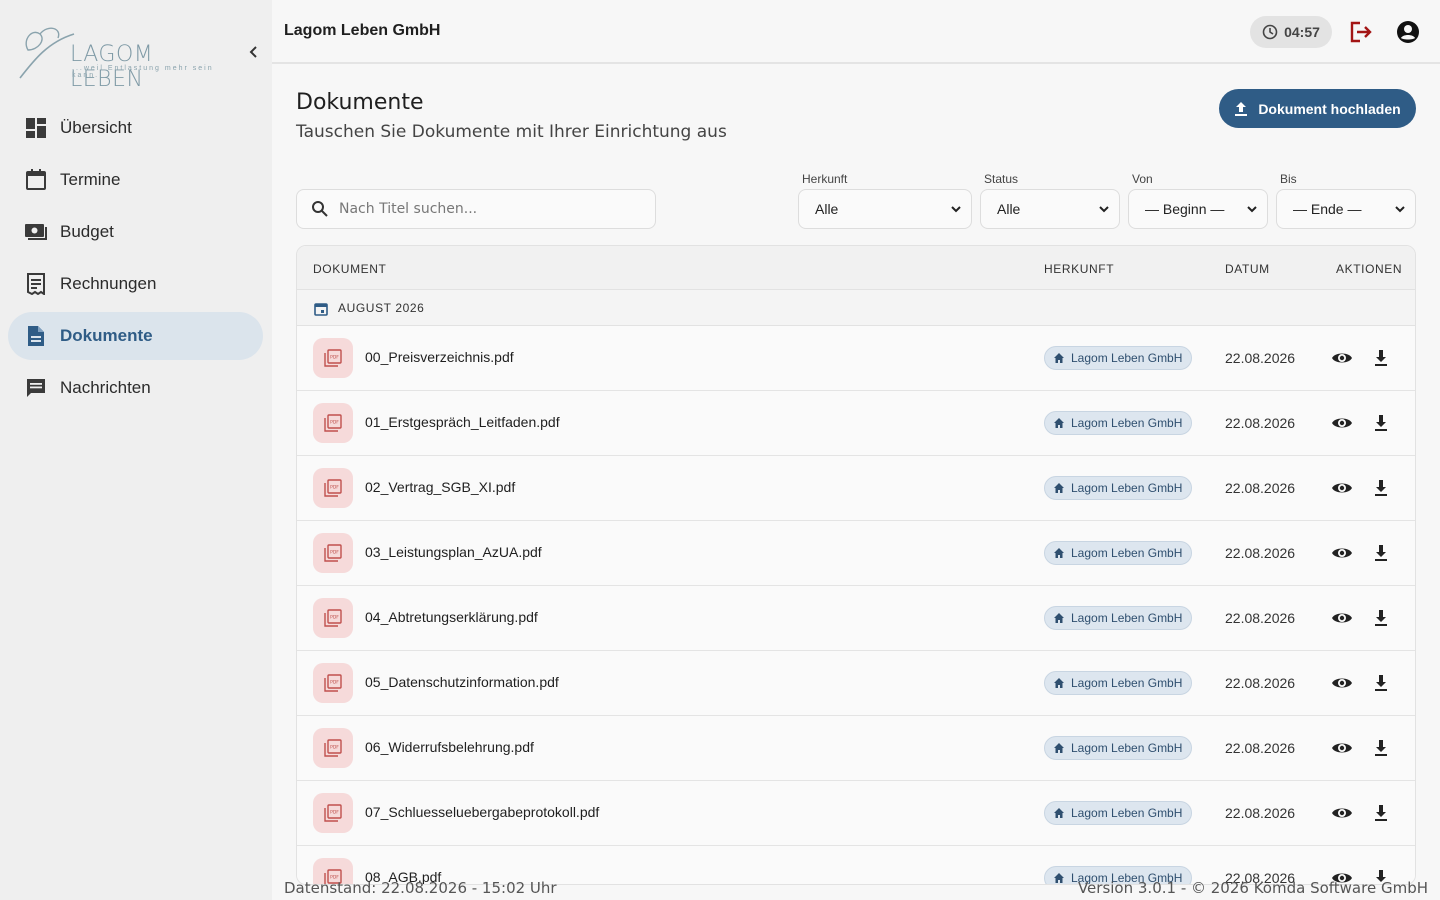 The image size is (1440, 900). Describe the element at coordinates (451, 617) in the screenshot. I see `document-name: 04_Abtretungserklärung.pdf` at that location.